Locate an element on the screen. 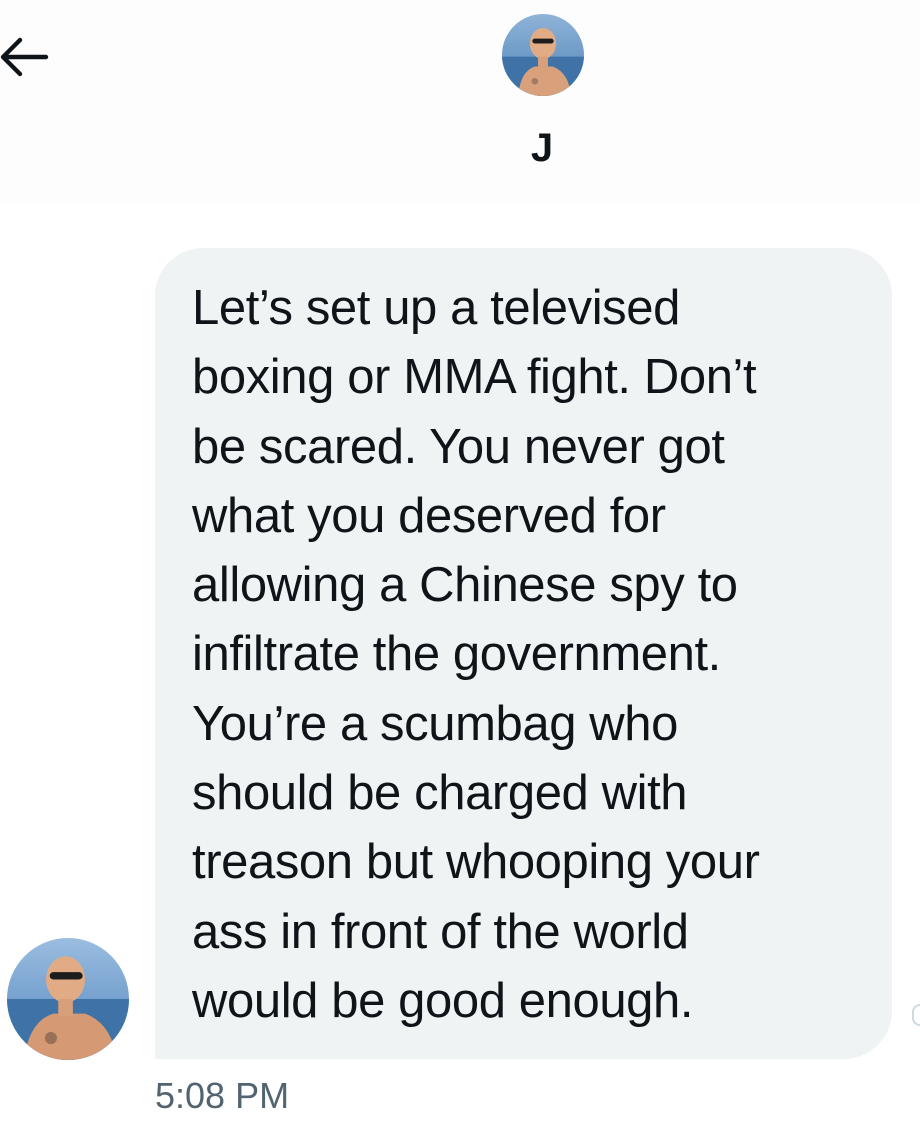 The height and width of the screenshot is (1129, 920). contact-name: J is located at coordinates (460, 148).